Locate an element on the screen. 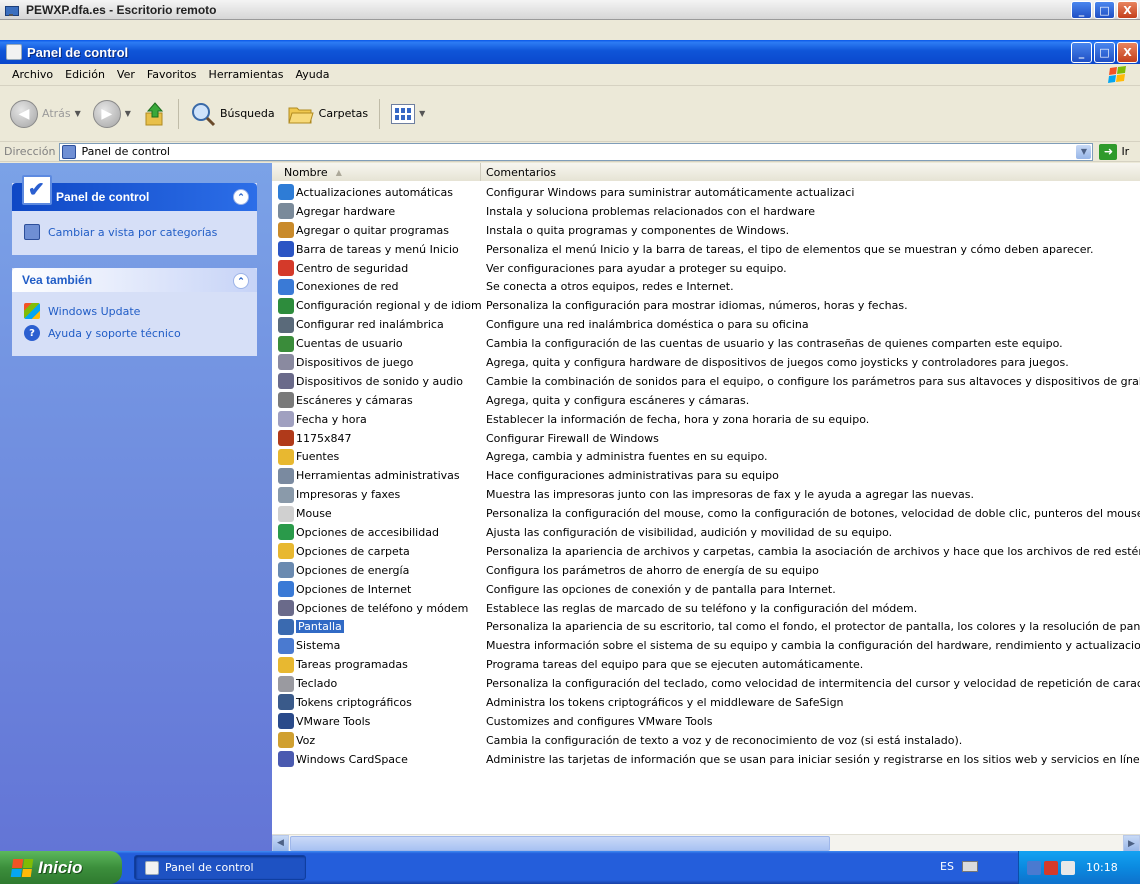 The height and width of the screenshot is (884, 1140). list-item-name-cell: Conexiones de red is located at coordinates (376, 286).